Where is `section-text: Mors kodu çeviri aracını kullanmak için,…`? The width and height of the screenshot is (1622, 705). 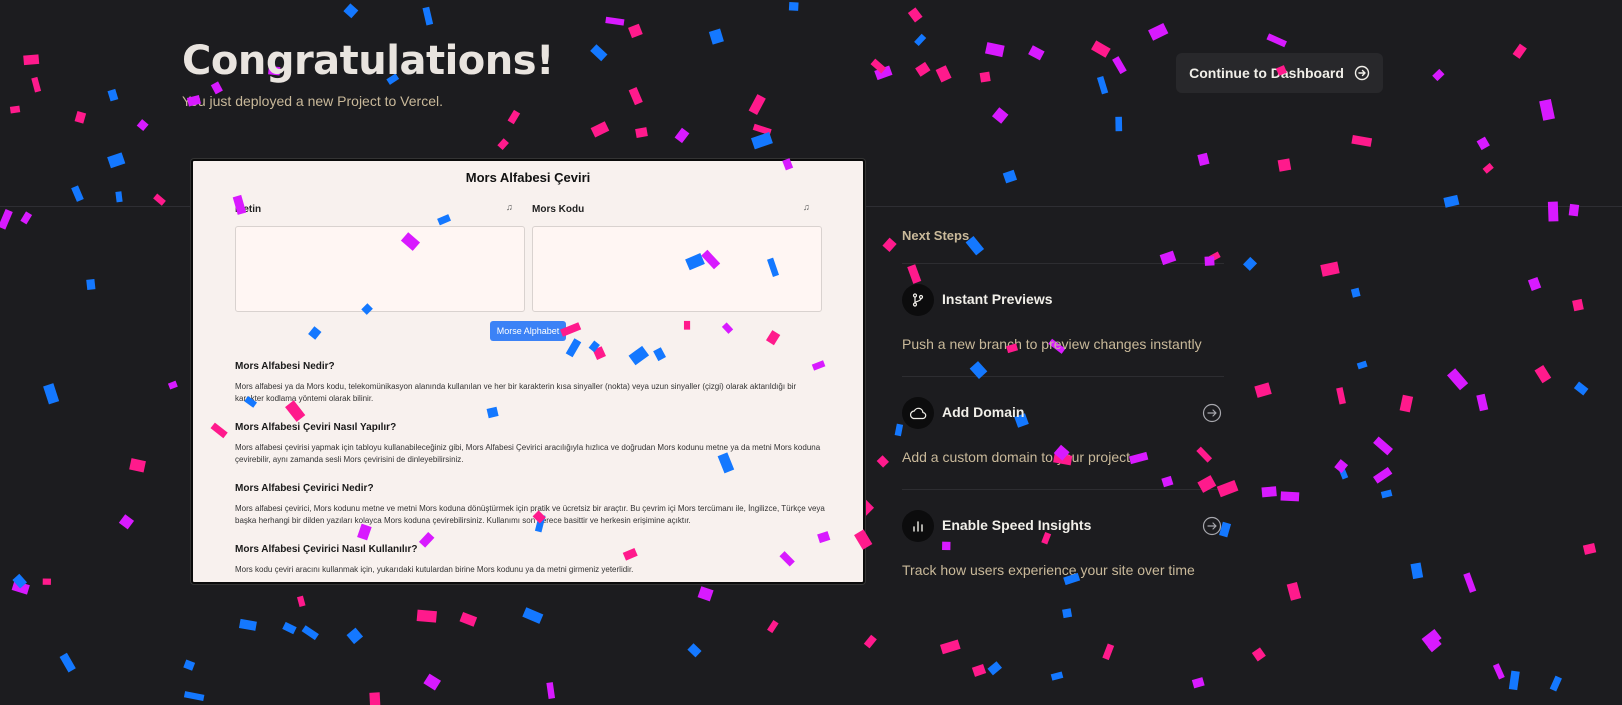 section-text: Mors kodu çeviri aracını kullanmak için,… is located at coordinates (434, 569).